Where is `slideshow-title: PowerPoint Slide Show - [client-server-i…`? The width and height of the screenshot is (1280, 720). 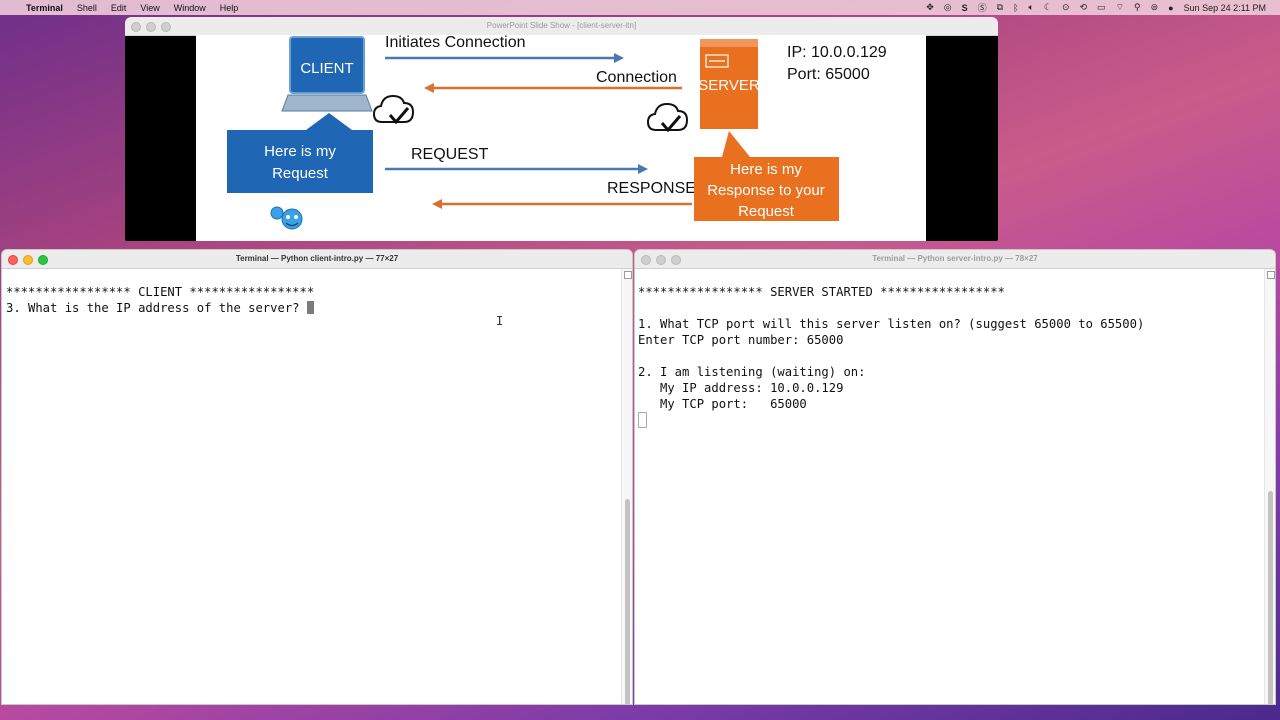
slideshow-title: PowerPoint Slide Show - [client-server-i… is located at coordinates (561, 25).